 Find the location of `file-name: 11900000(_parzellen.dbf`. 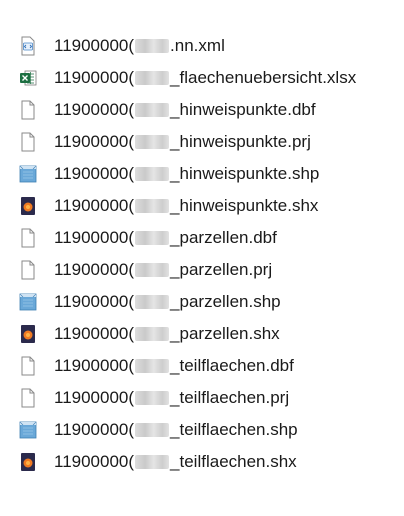

file-name: 11900000(_parzellen.dbf is located at coordinates (165, 237).